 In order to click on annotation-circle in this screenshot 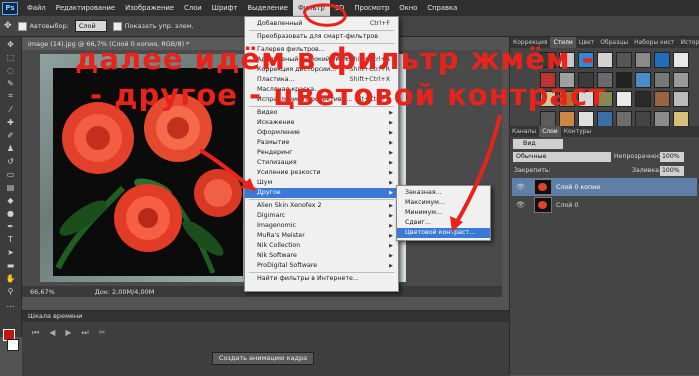, I will do `click(325, 15)`.